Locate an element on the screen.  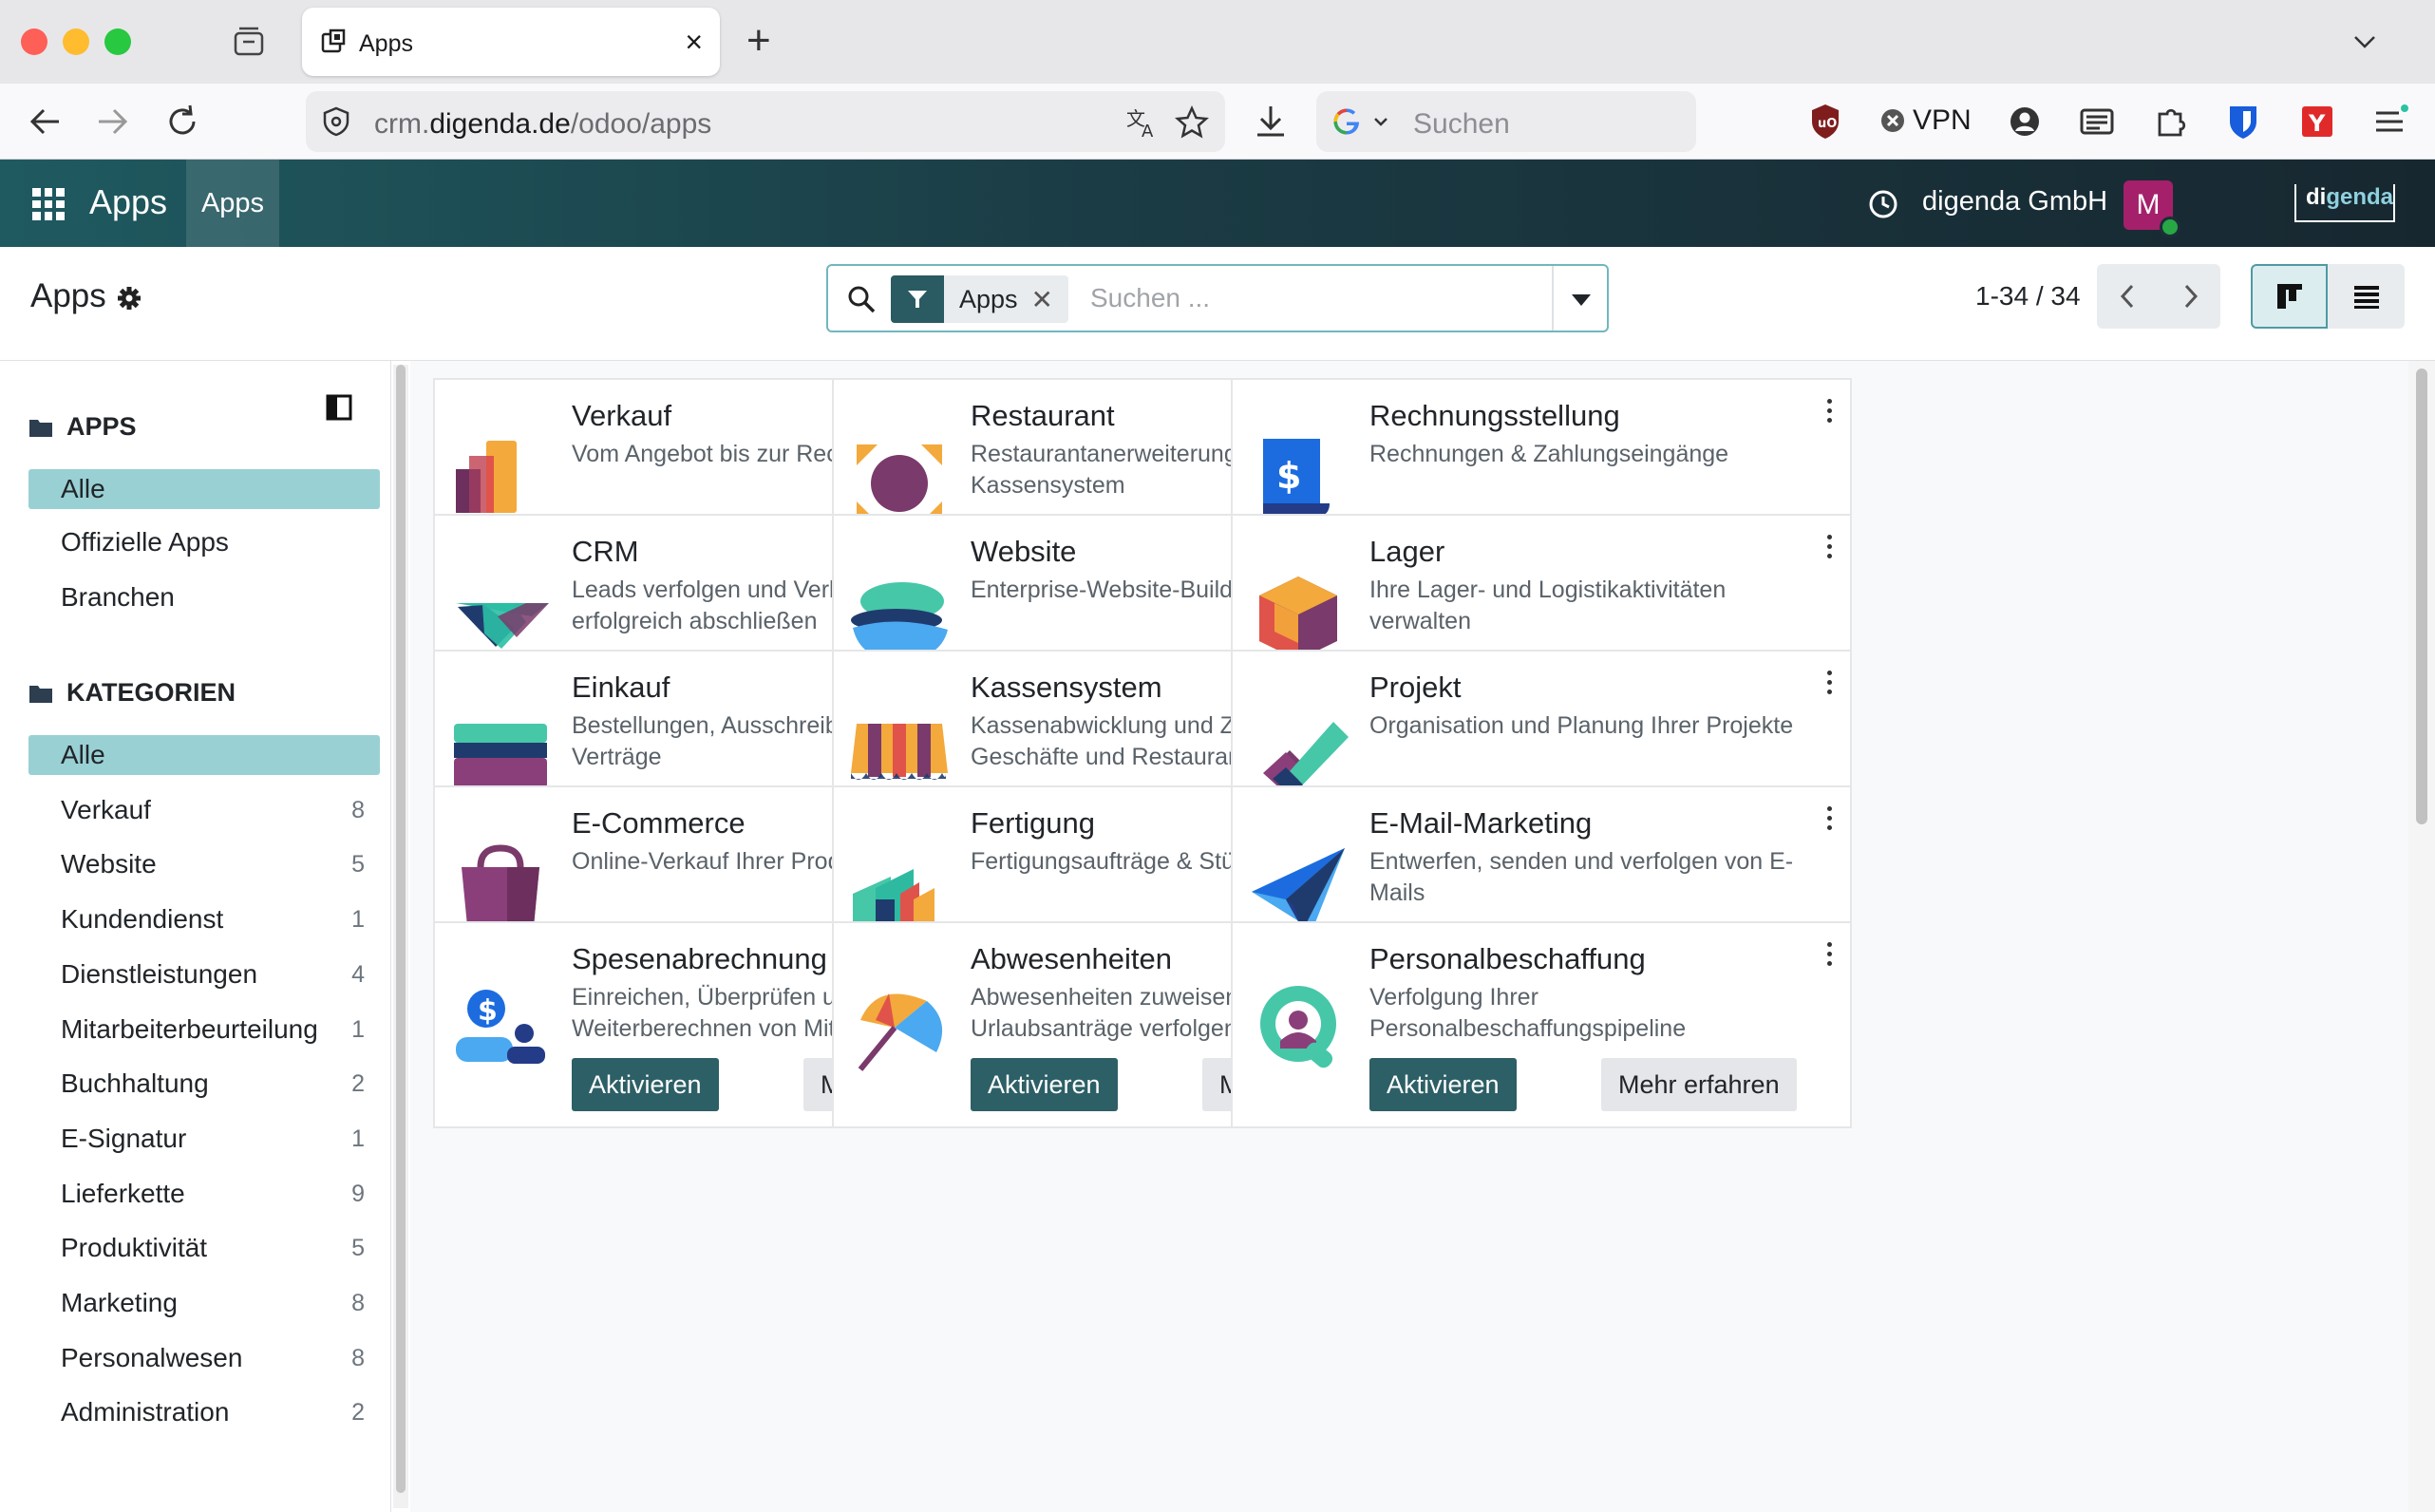
window-zoom-button is located at coordinates (117, 42).